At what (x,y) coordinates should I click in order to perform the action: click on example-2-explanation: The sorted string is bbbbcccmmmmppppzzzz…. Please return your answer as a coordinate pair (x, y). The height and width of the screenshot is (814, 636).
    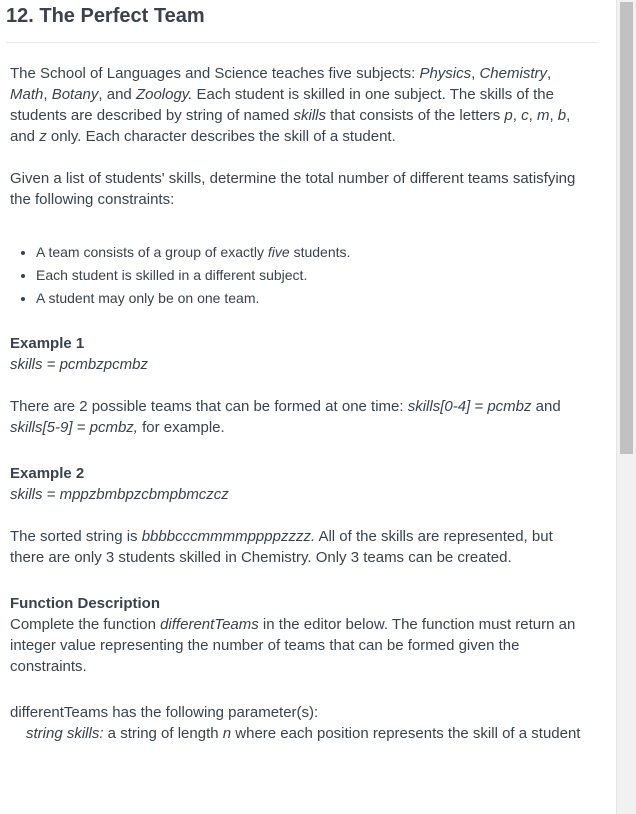
    Looking at the image, I should click on (300, 547).